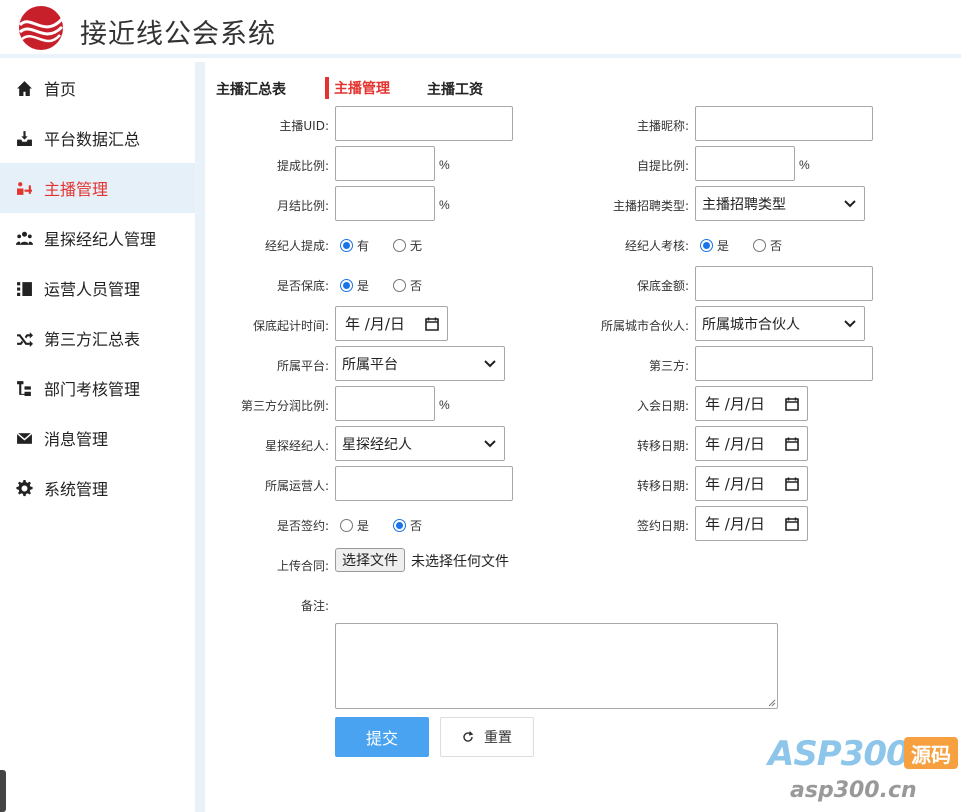  Describe the element at coordinates (784, 283) in the screenshot. I see `guarantee-amount-input` at that location.